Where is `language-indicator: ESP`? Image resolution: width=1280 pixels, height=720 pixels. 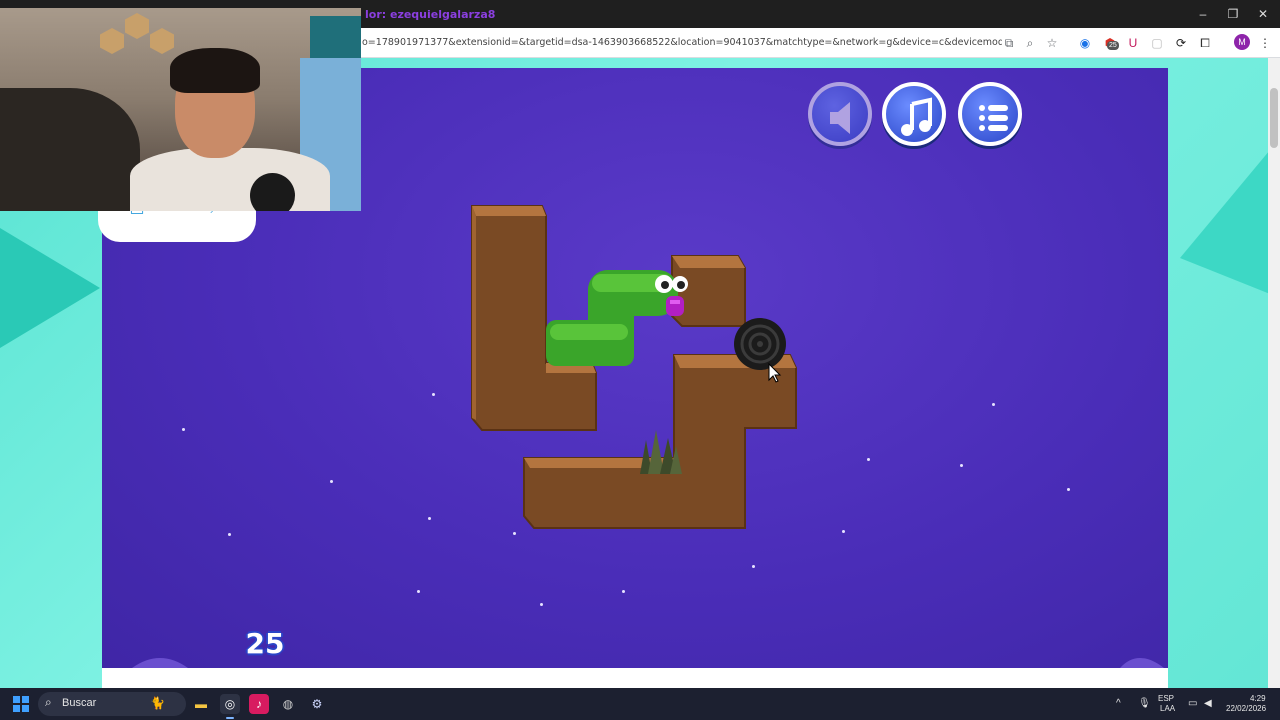 language-indicator: ESP is located at coordinates (1166, 699).